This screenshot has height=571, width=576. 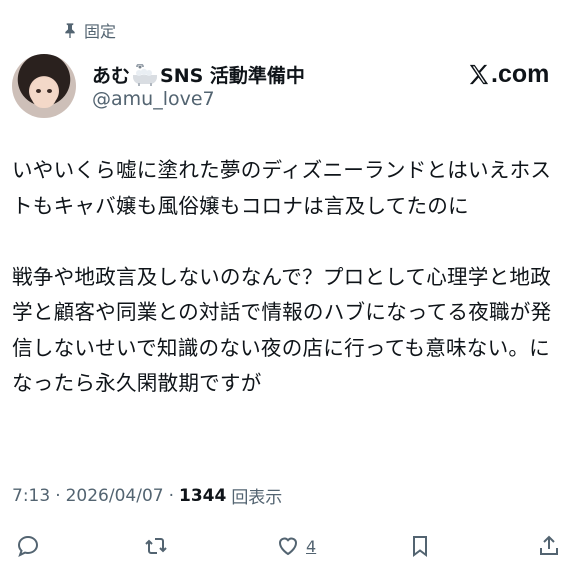 I want to click on author-display-name: あむ SNS 活動準備中, so click(x=198, y=74).